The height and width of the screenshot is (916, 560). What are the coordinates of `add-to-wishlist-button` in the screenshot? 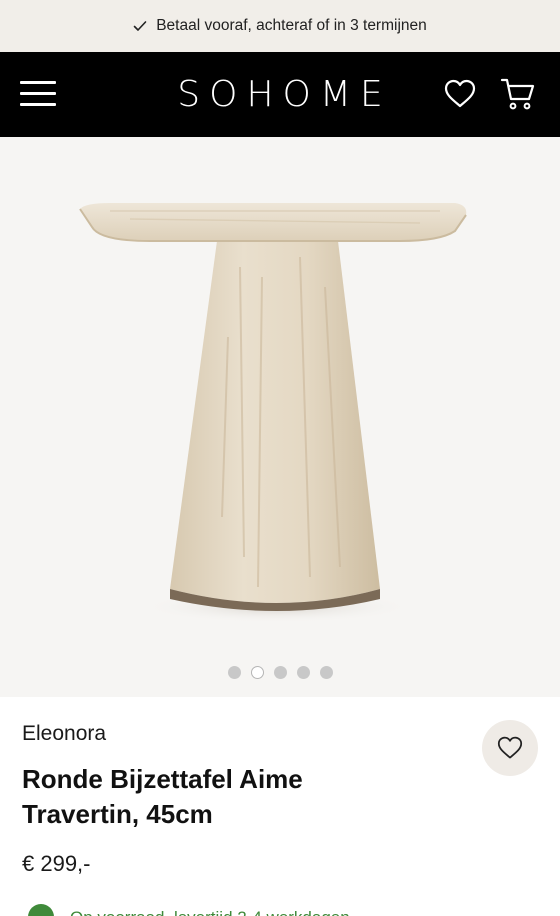 It's located at (510, 748).